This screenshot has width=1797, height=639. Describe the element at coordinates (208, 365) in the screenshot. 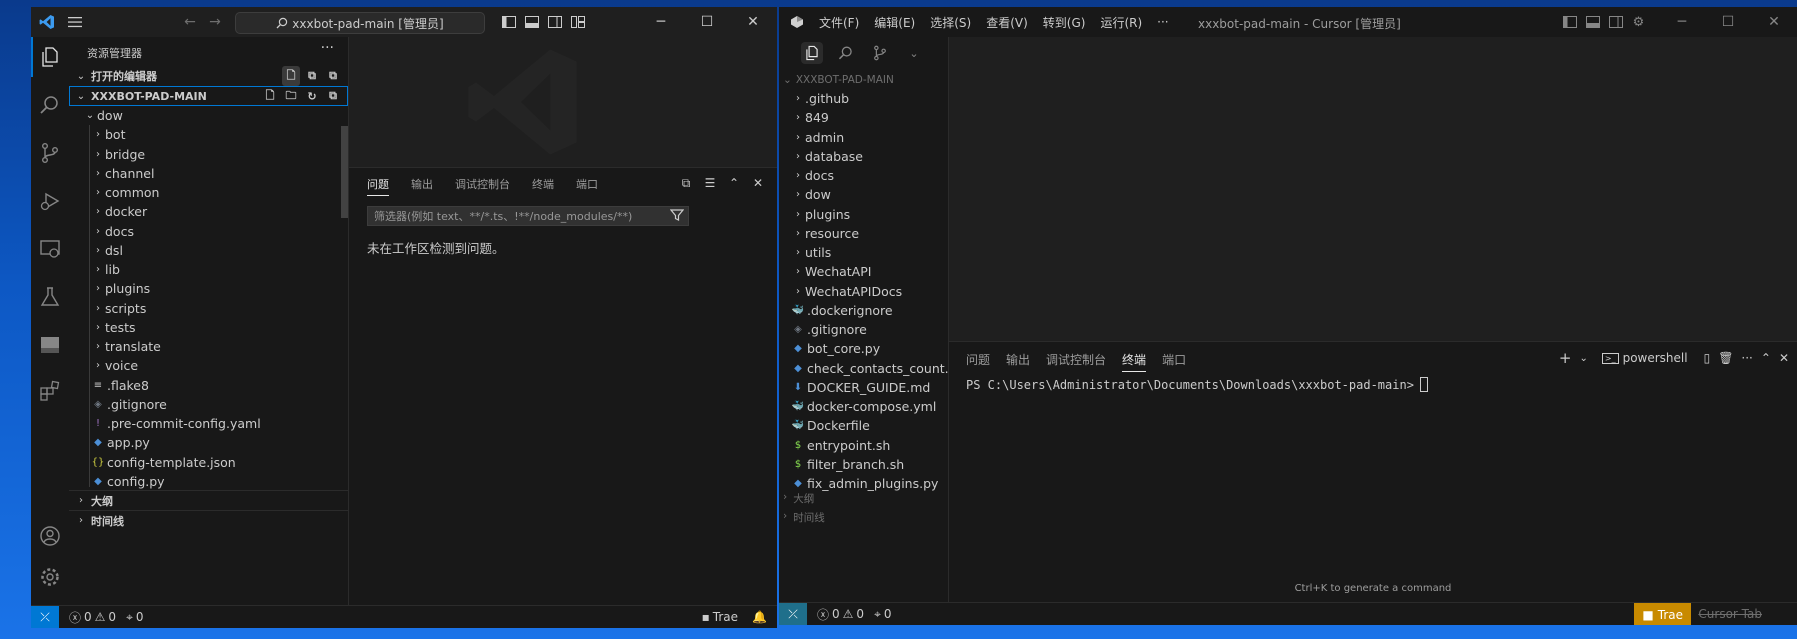

I see `tree-folder: › voice` at that location.